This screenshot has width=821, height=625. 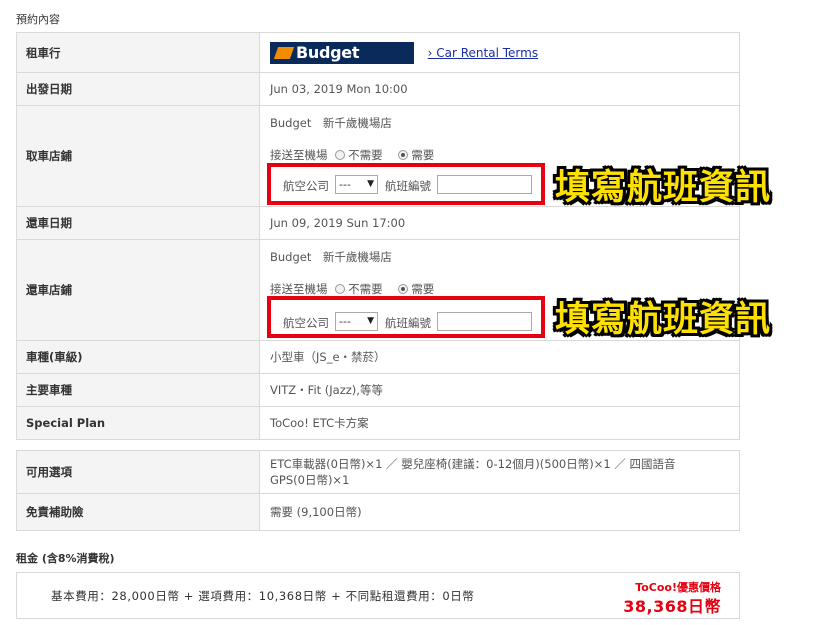 I want to click on row-return-date: 還車日期 Jun 09, 2019 Sun 17:00, so click(x=378, y=223).